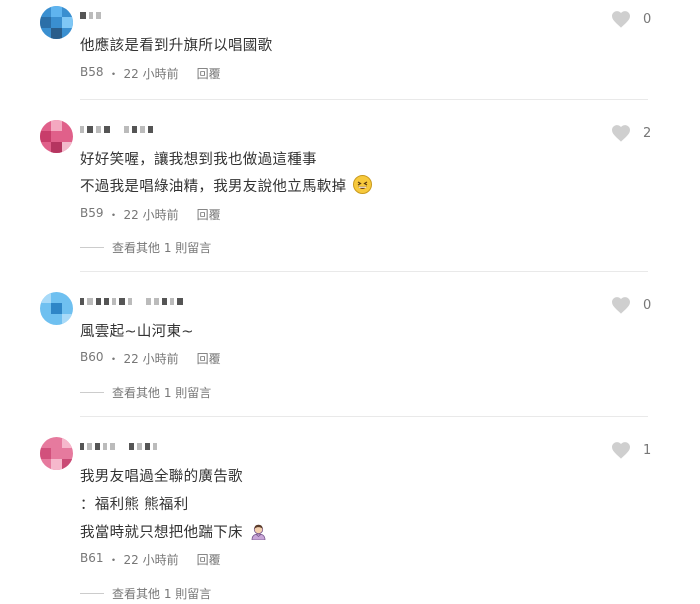 Image resolution: width=700 pixels, height=604 pixels. Describe the element at coordinates (631, 133) in the screenshot. I see `like-button: 2` at that location.